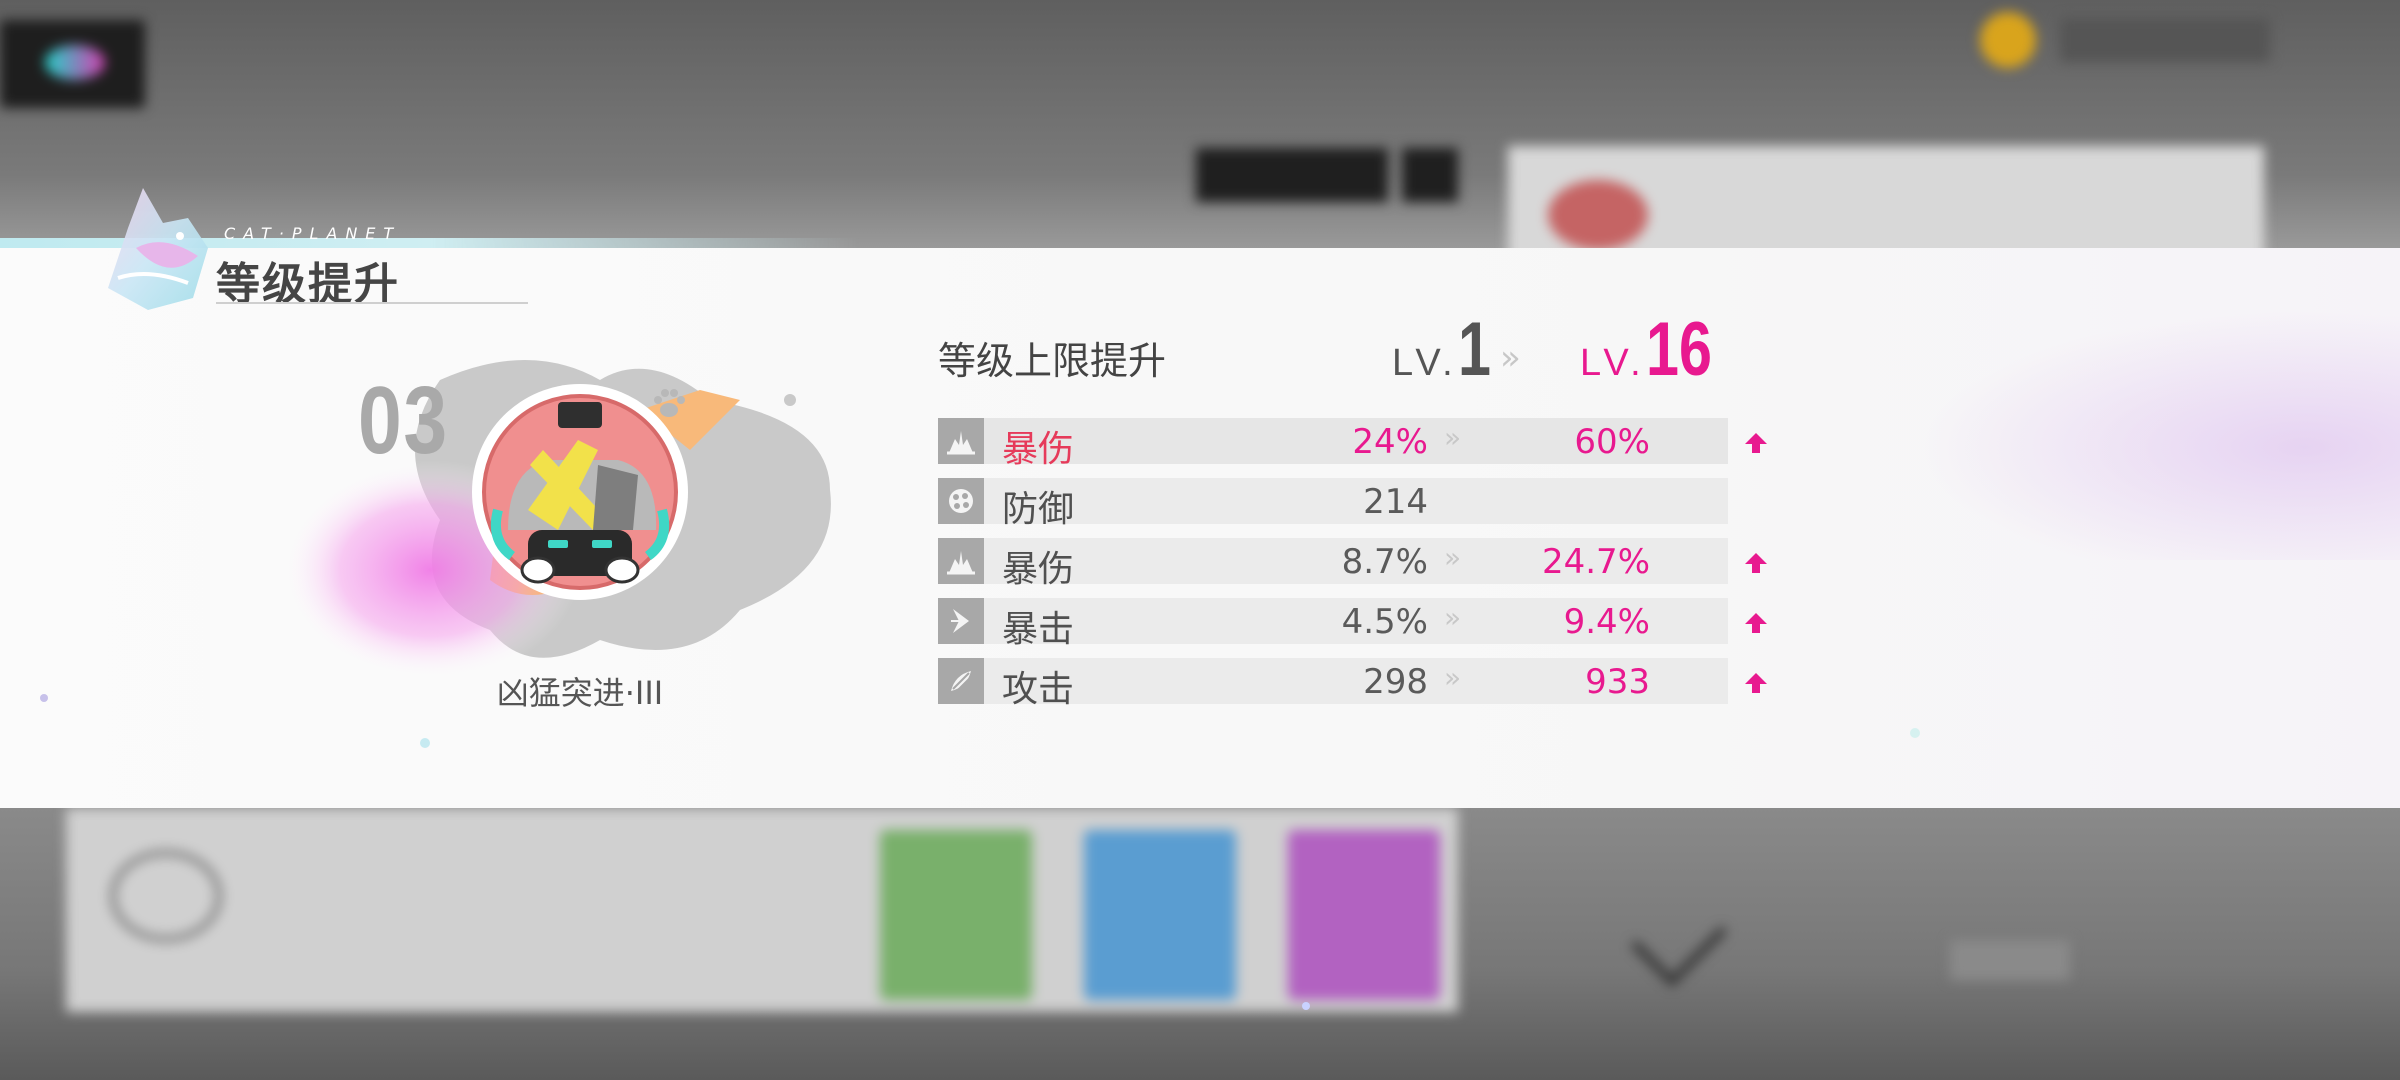 The width and height of the screenshot is (2400, 1080). Describe the element at coordinates (1598, 215) in the screenshot. I see `blurred-card-avatar` at that location.